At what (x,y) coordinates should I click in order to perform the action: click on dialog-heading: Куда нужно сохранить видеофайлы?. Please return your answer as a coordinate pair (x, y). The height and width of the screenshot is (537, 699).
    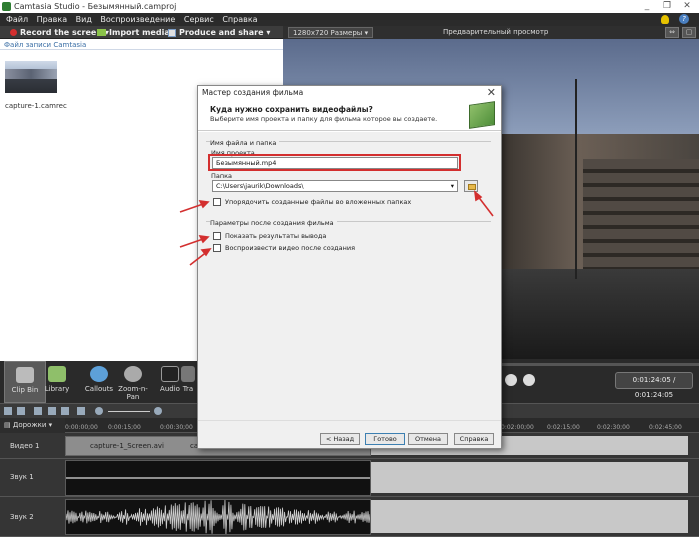
    Looking at the image, I should click on (291, 109).